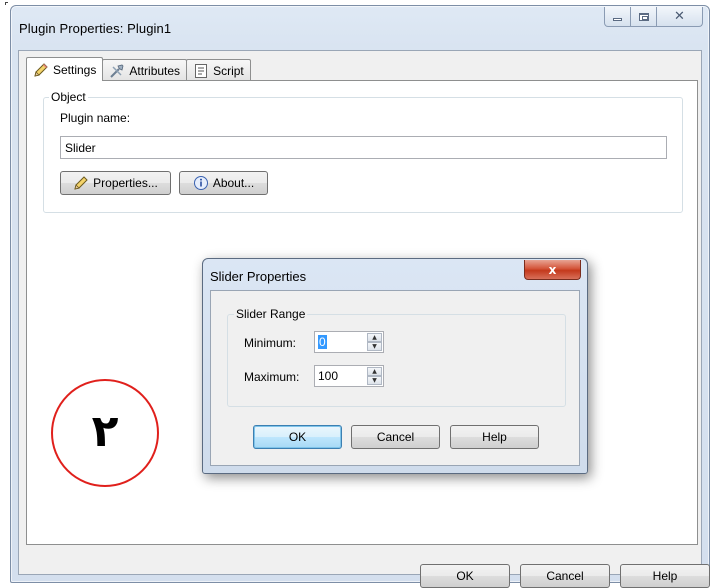 This screenshot has width=712, height=588. Describe the element at coordinates (349, 376) in the screenshot. I see `maximum-input: 100 ▲ ▼` at that location.